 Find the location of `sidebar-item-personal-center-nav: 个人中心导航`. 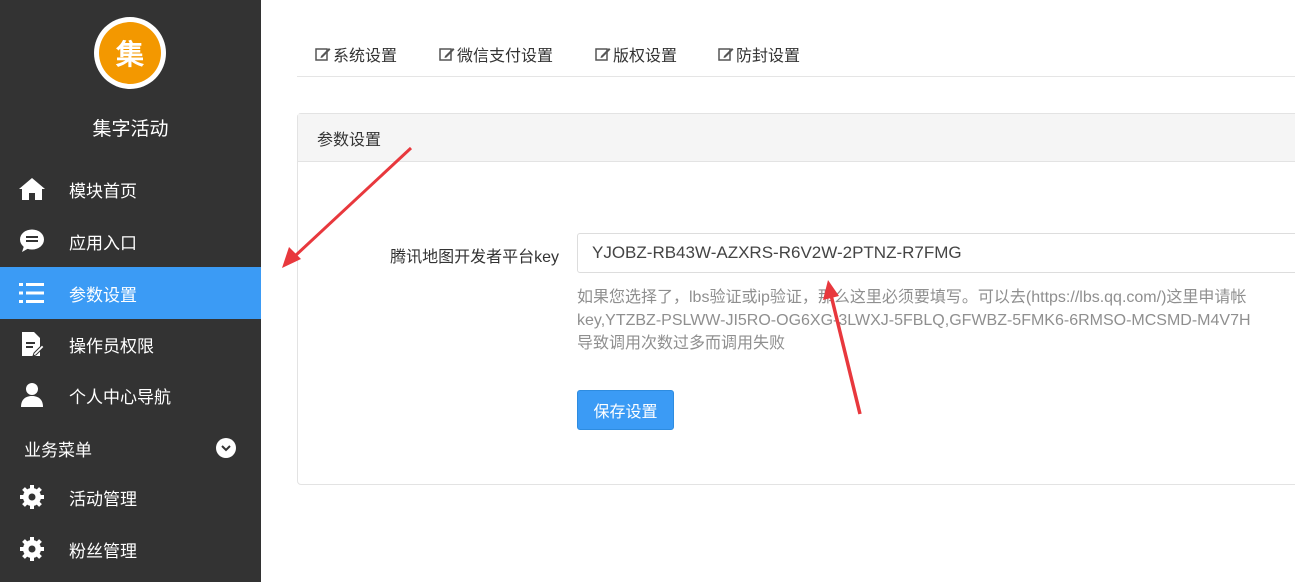

sidebar-item-personal-center-nav: 个人中心导航 is located at coordinates (130, 395).